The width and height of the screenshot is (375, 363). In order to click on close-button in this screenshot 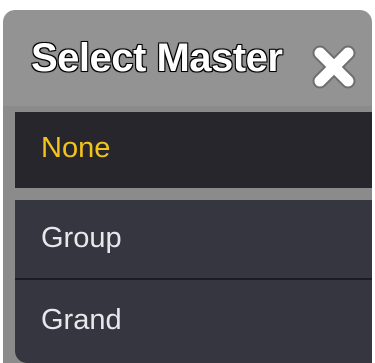, I will do `click(334, 67)`.